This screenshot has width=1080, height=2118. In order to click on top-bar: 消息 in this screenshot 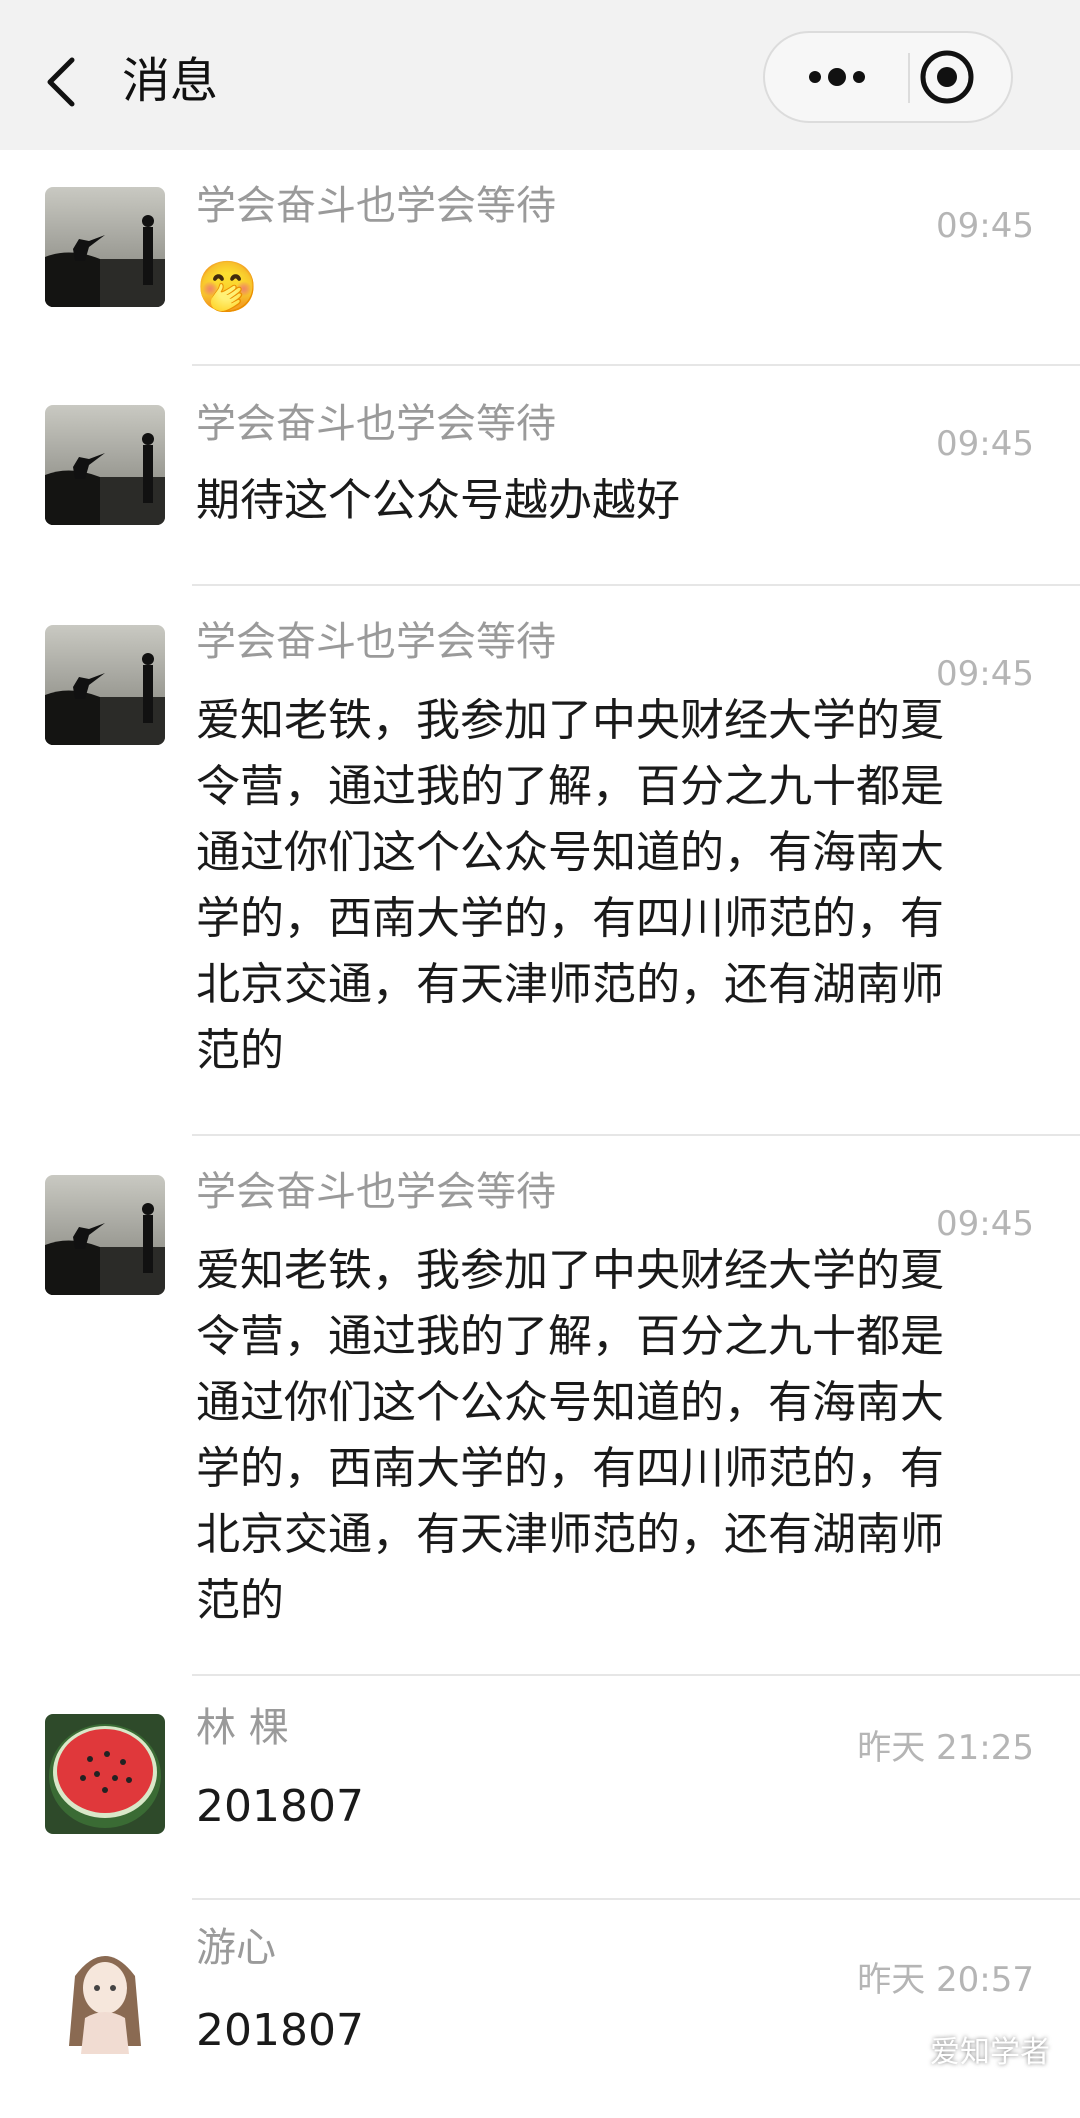, I will do `click(540, 75)`.